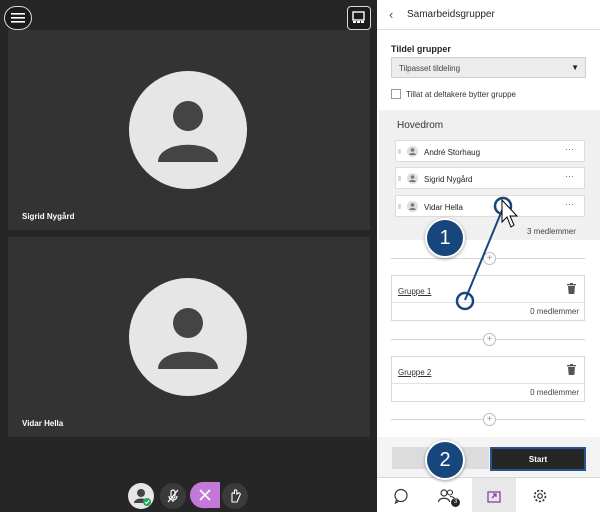  What do you see at coordinates (421, 49) in the screenshot?
I see `assign-groups-label: Tildel grupper` at bounding box center [421, 49].